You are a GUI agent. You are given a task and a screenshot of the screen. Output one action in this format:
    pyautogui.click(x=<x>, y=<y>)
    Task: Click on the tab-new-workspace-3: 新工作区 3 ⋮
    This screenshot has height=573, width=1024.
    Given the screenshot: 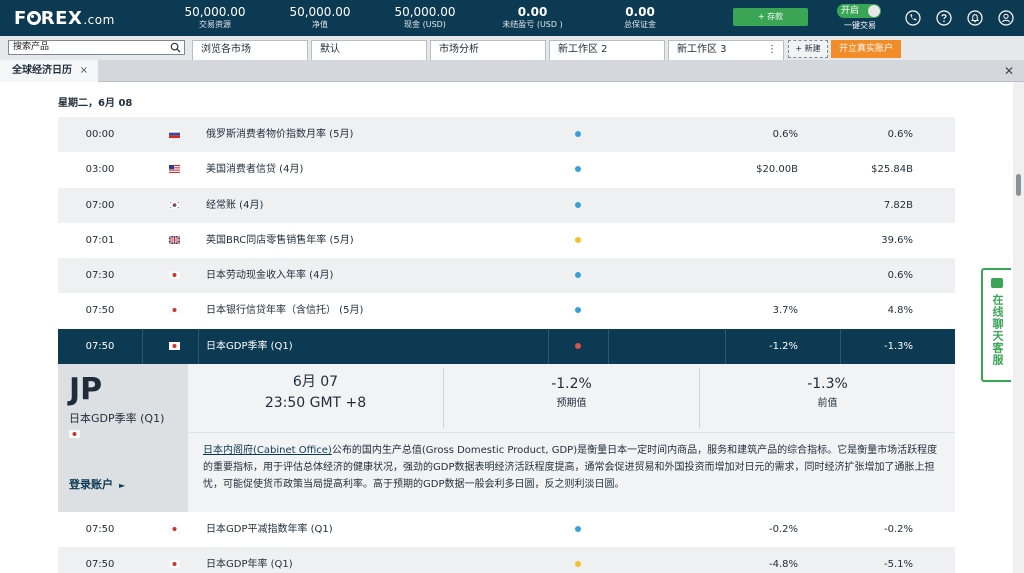 What is the action you would take?
    pyautogui.click(x=726, y=50)
    